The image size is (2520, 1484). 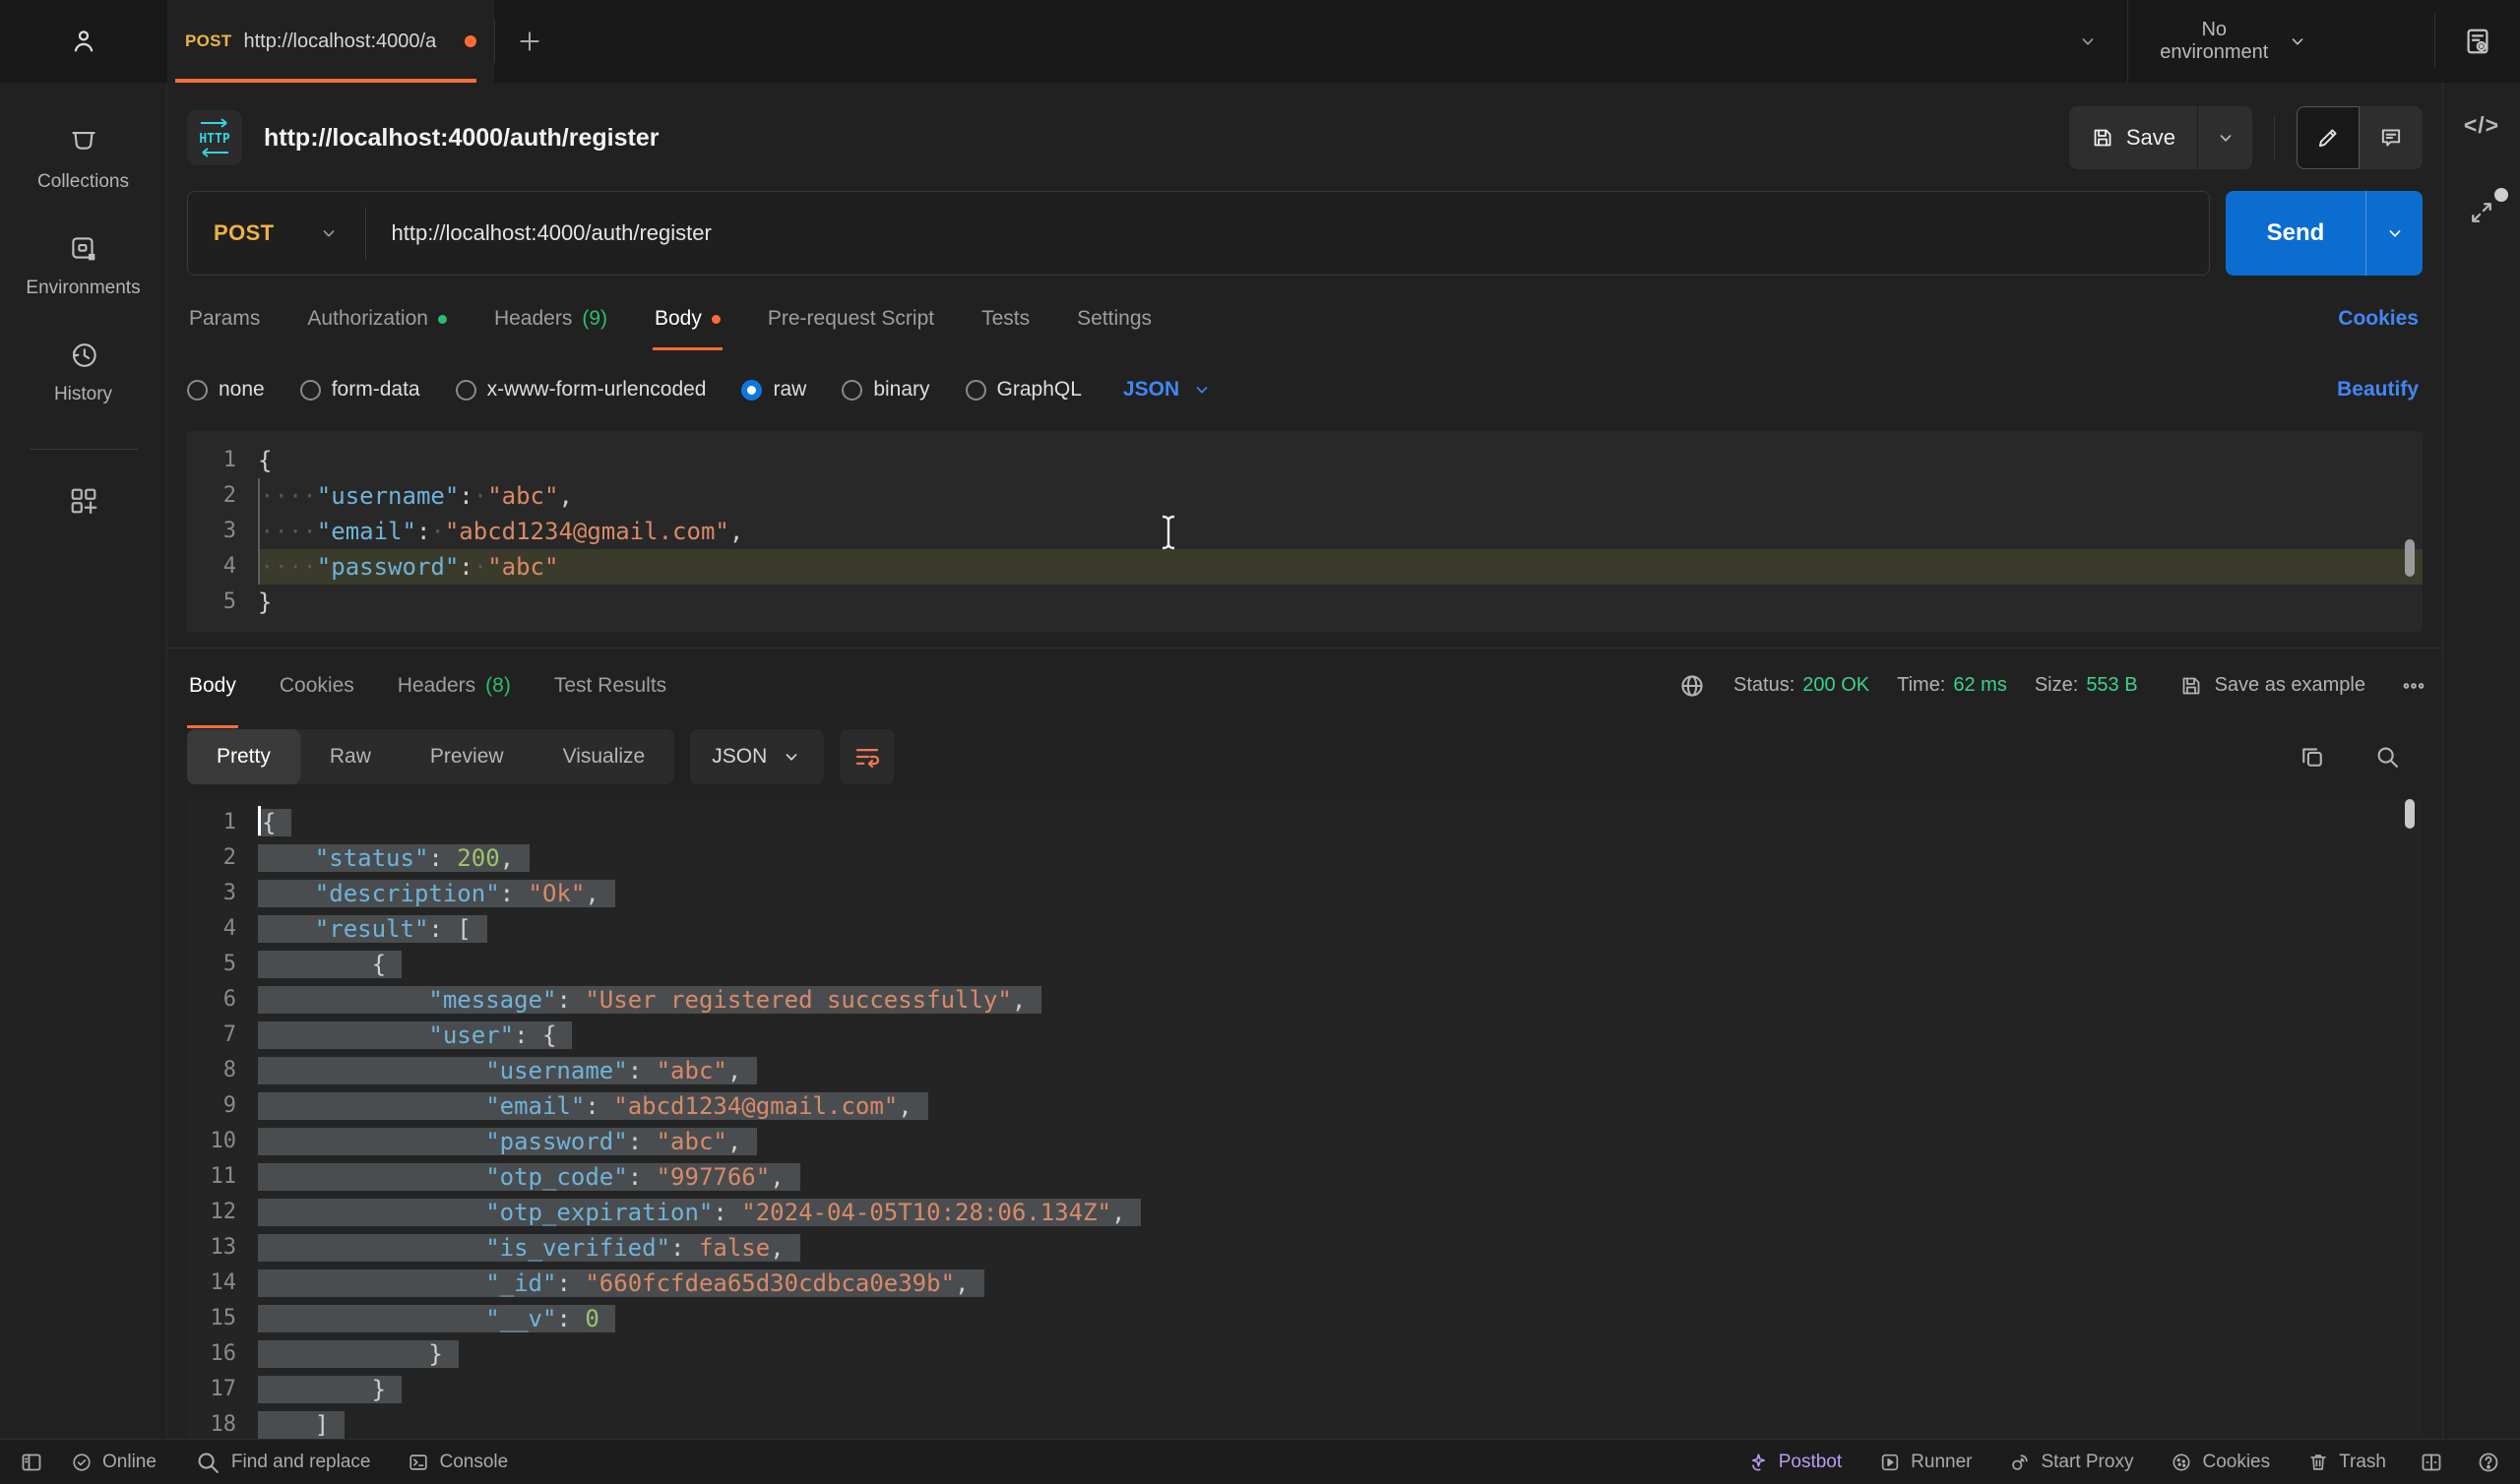 I want to click on code-line: 4 ····"password":·"abc", so click(x=1305, y=567).